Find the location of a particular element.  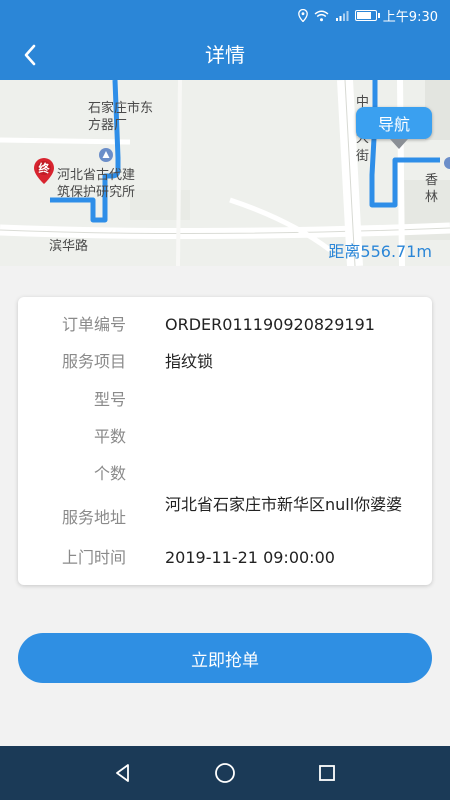

row-label: 上门时间 is located at coordinates (93, 557).